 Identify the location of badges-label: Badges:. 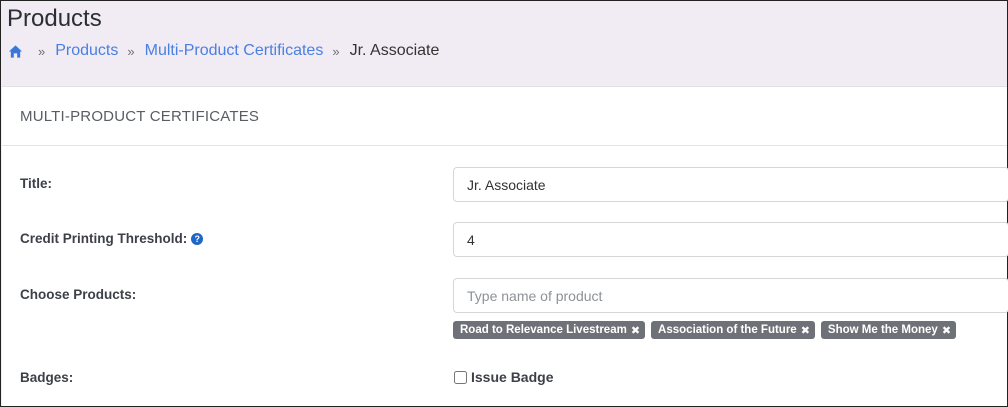
(47, 377).